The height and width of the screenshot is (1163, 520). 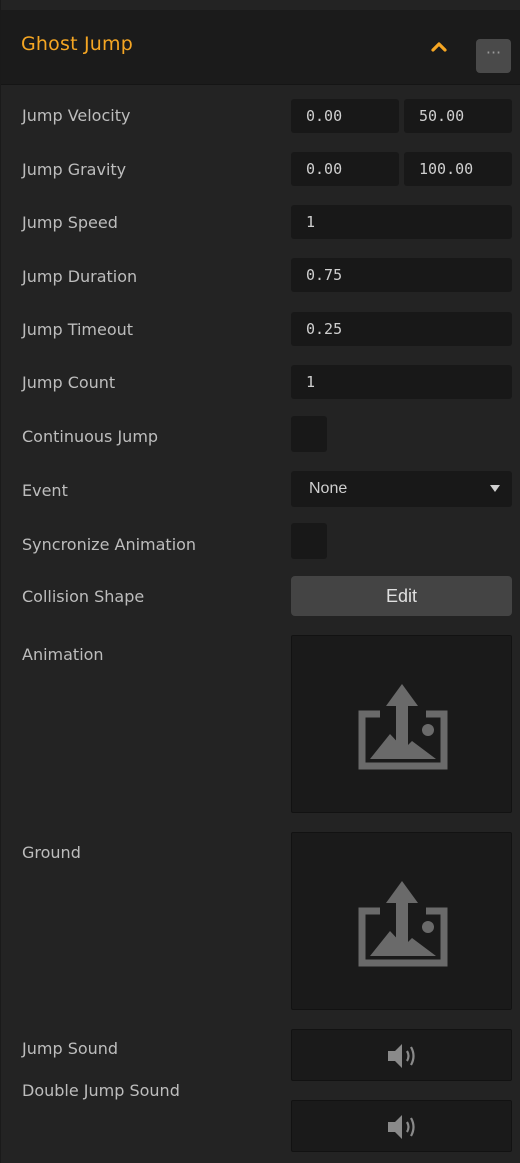 What do you see at coordinates (83, 596) in the screenshot?
I see `collision-shape-label: Collision Shape` at bounding box center [83, 596].